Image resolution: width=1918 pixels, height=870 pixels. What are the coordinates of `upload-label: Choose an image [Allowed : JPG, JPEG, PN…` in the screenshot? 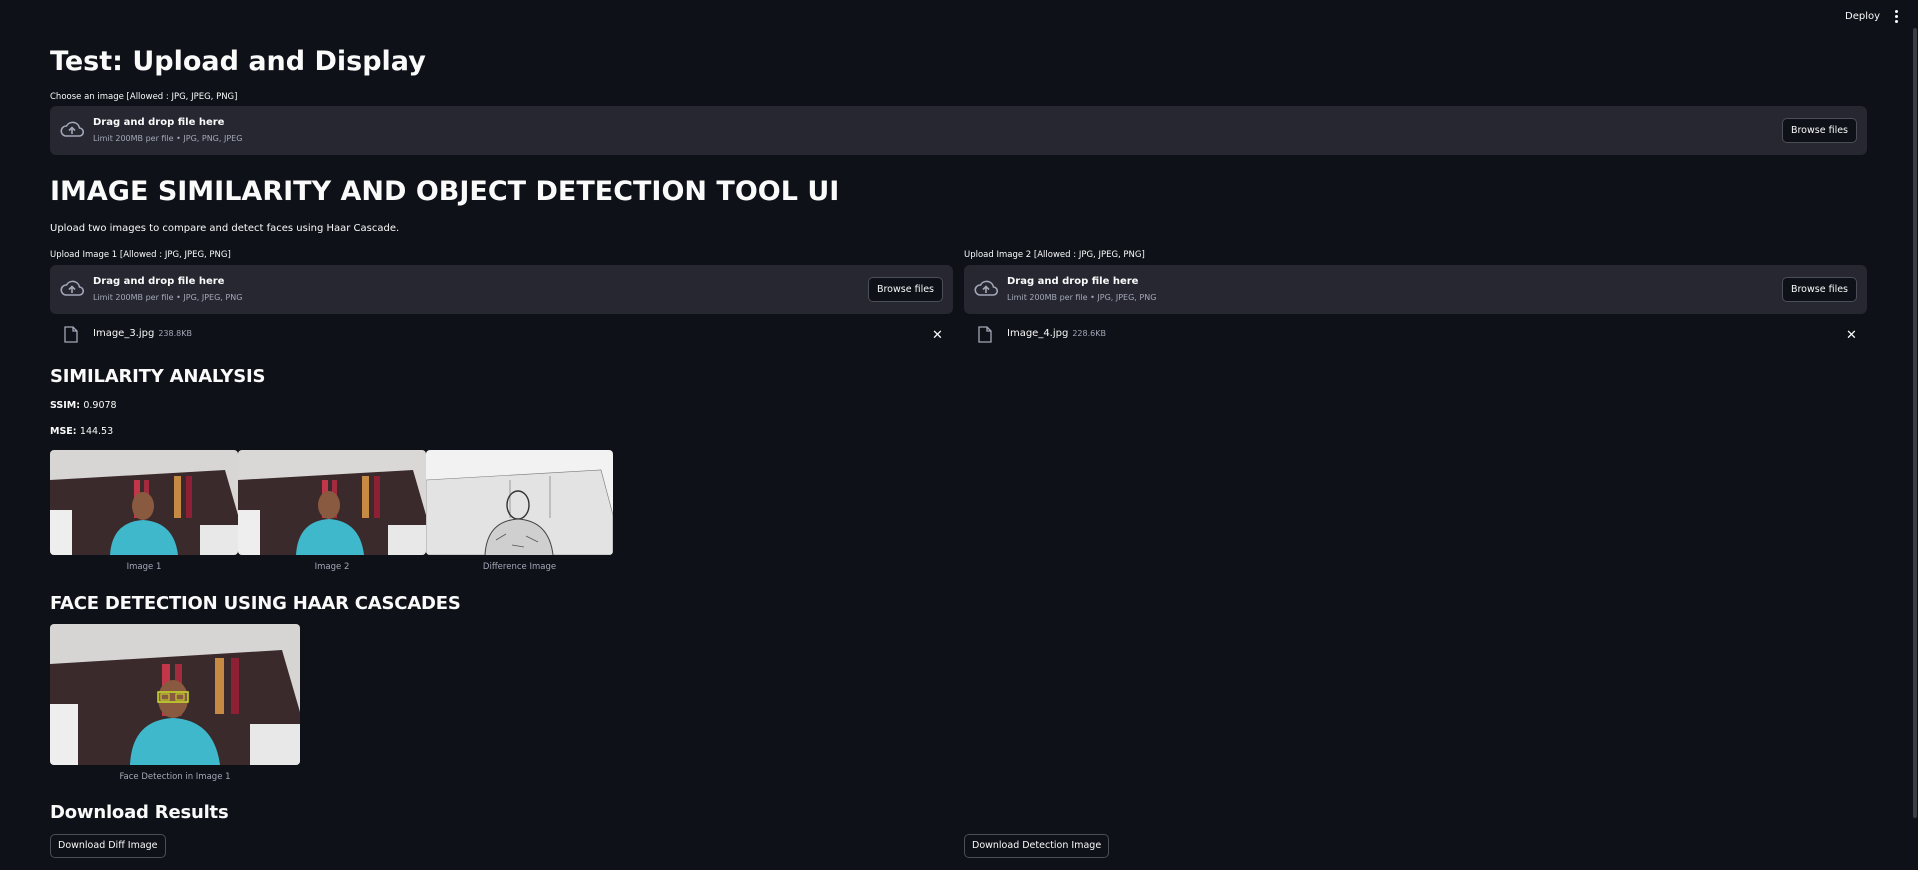 It's located at (144, 97).